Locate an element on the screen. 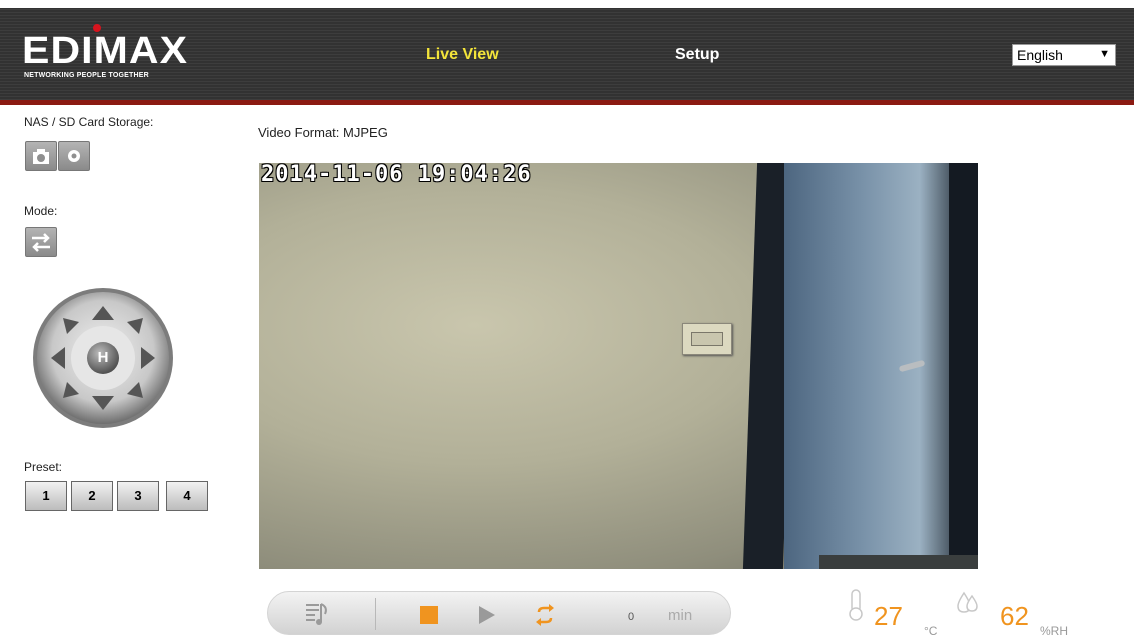  pan-right-icon is located at coordinates (148, 358).